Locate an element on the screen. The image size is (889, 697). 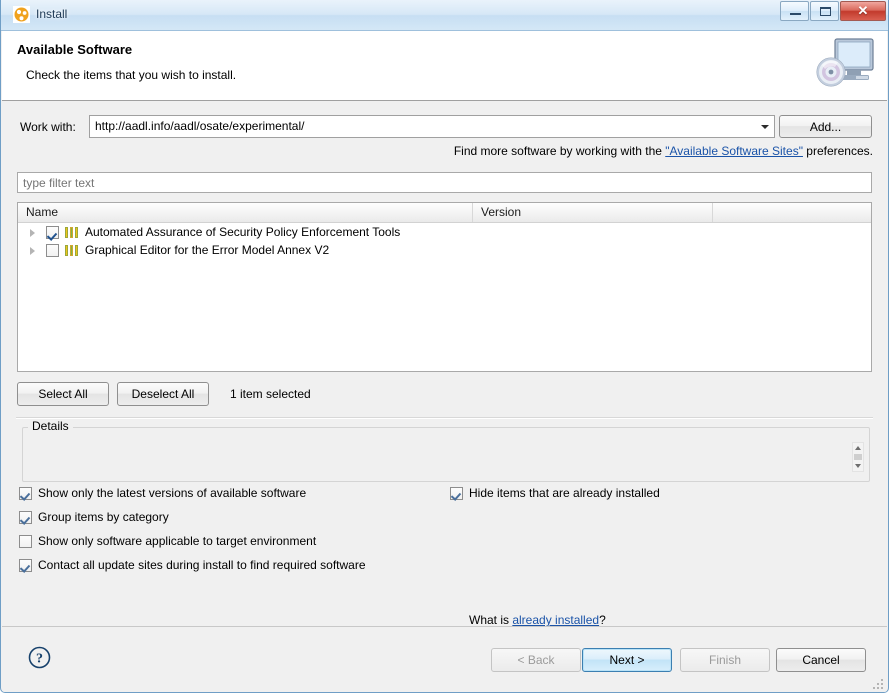
work-with-dropdown-arrow is located at coordinates (765, 126).